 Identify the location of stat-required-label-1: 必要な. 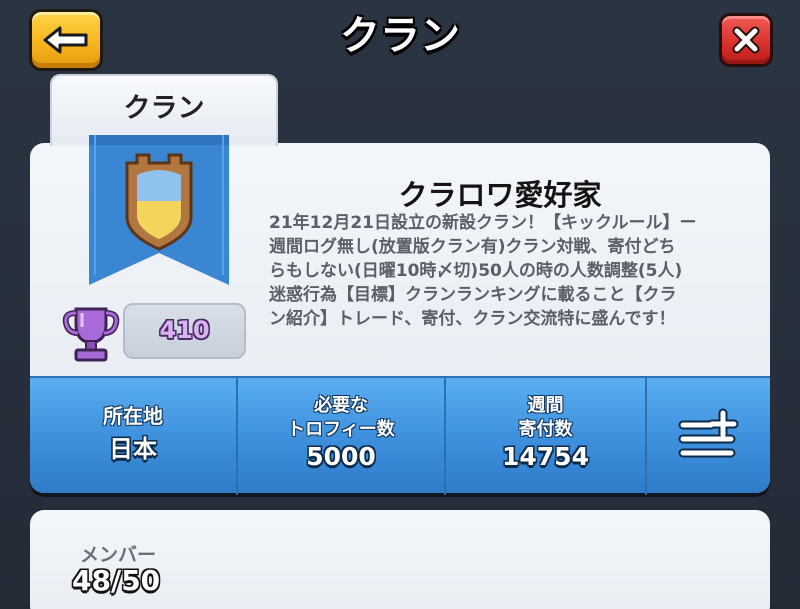
(341, 405).